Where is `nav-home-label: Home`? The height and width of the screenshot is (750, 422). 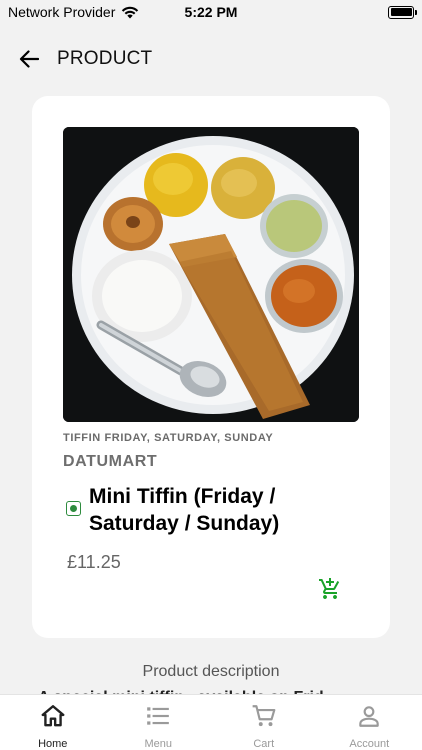 nav-home-label: Home is located at coordinates (53, 744).